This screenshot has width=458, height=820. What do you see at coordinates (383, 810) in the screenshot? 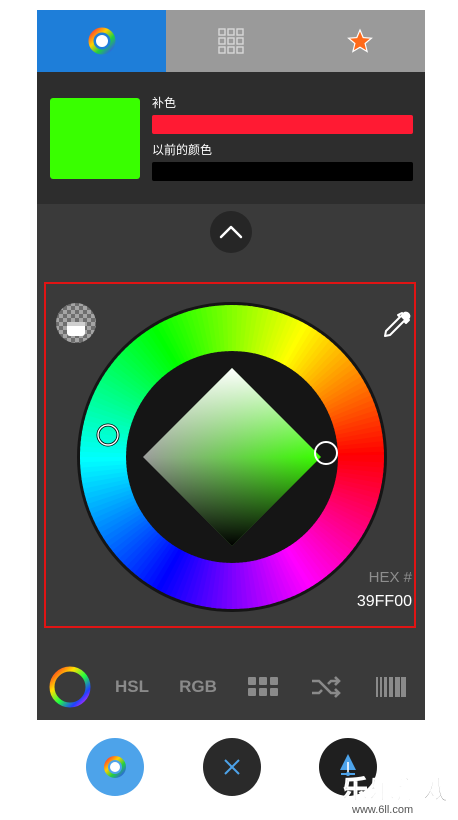
I see `watermark-url: www.6ll.com` at bounding box center [383, 810].